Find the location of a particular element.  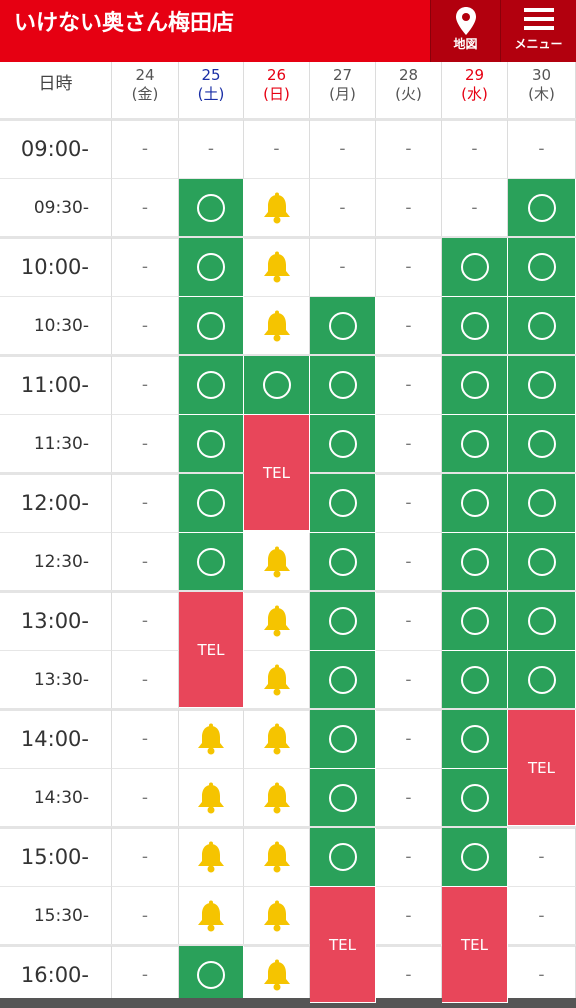

page-title: いけない奥さん梅田店 is located at coordinates (124, 23).